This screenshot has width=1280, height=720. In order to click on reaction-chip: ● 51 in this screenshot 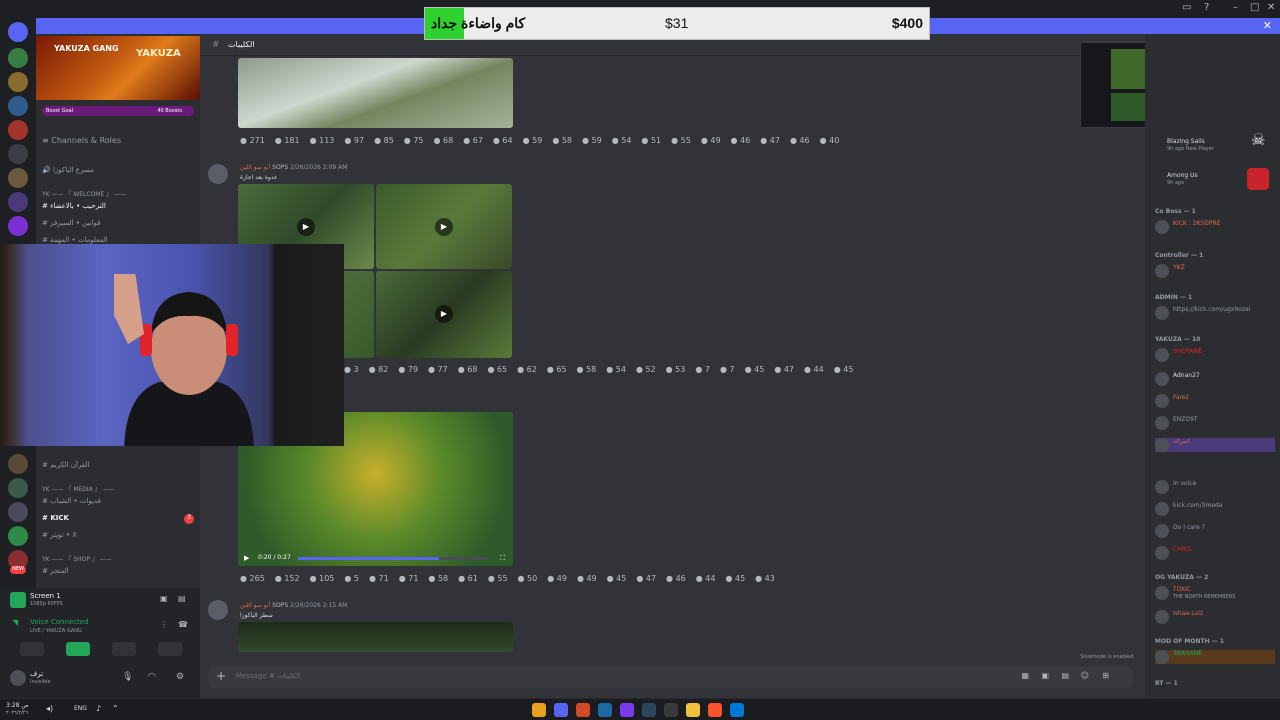, I will do `click(651, 140)`.